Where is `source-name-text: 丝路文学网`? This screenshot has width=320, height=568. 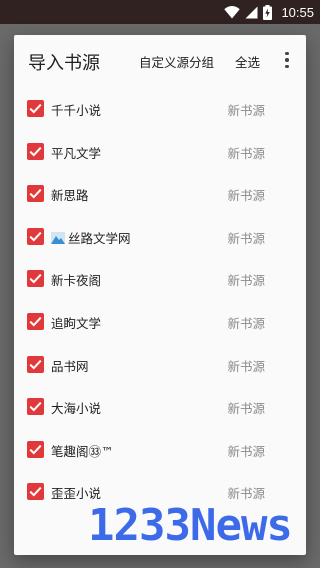
source-name-text: 丝路文学网 is located at coordinates (99, 238).